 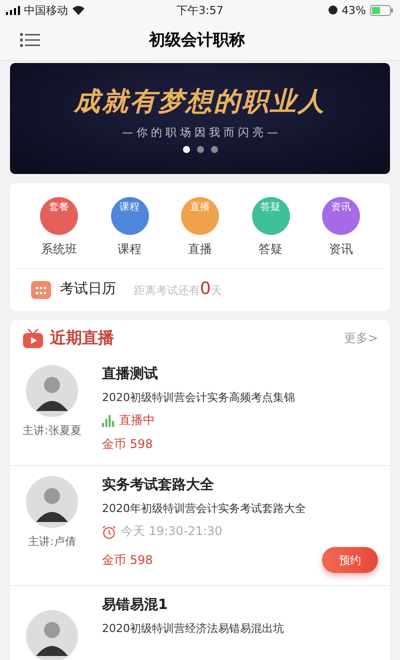 I want to click on category-label: 直播, so click(x=200, y=249).